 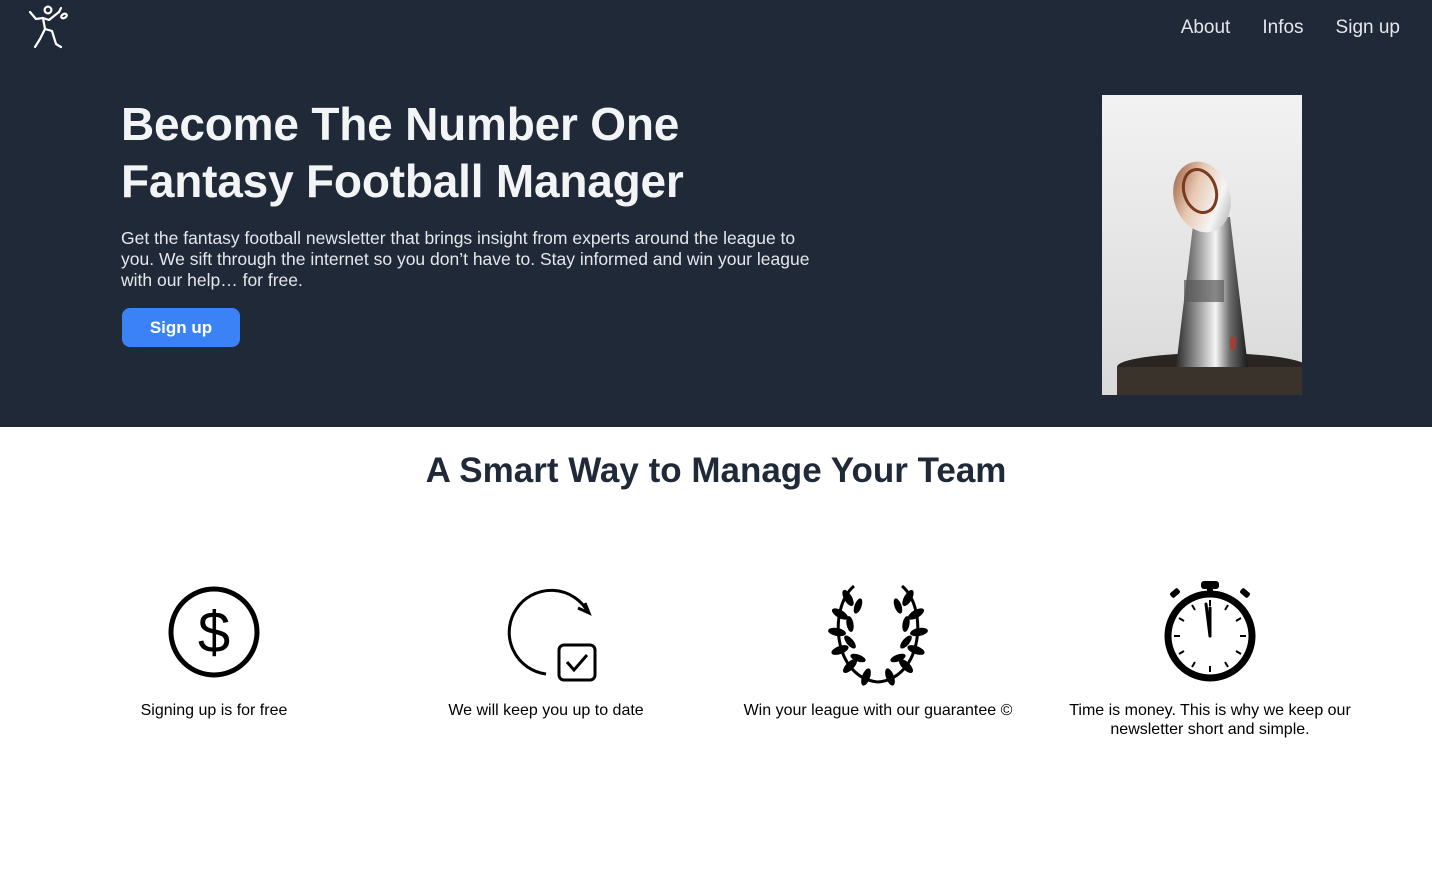 What do you see at coordinates (48, 27) in the screenshot?
I see `football-player-logo-icon` at bounding box center [48, 27].